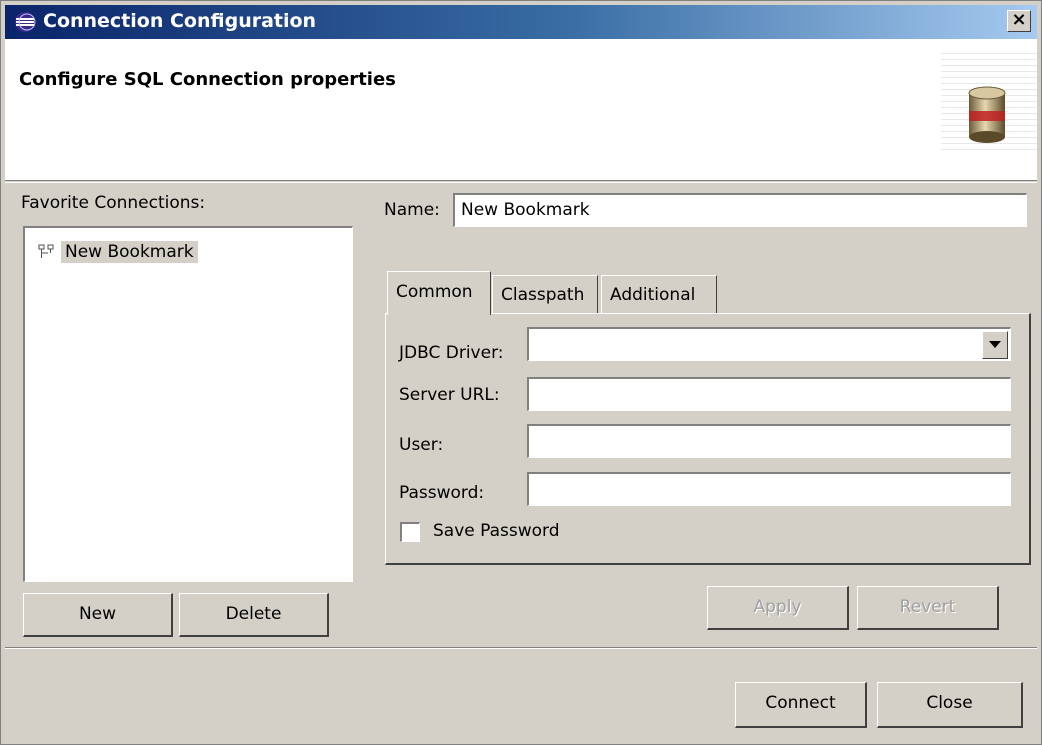 The image size is (1042, 745). I want to click on eclipse-icon, so click(25, 22).